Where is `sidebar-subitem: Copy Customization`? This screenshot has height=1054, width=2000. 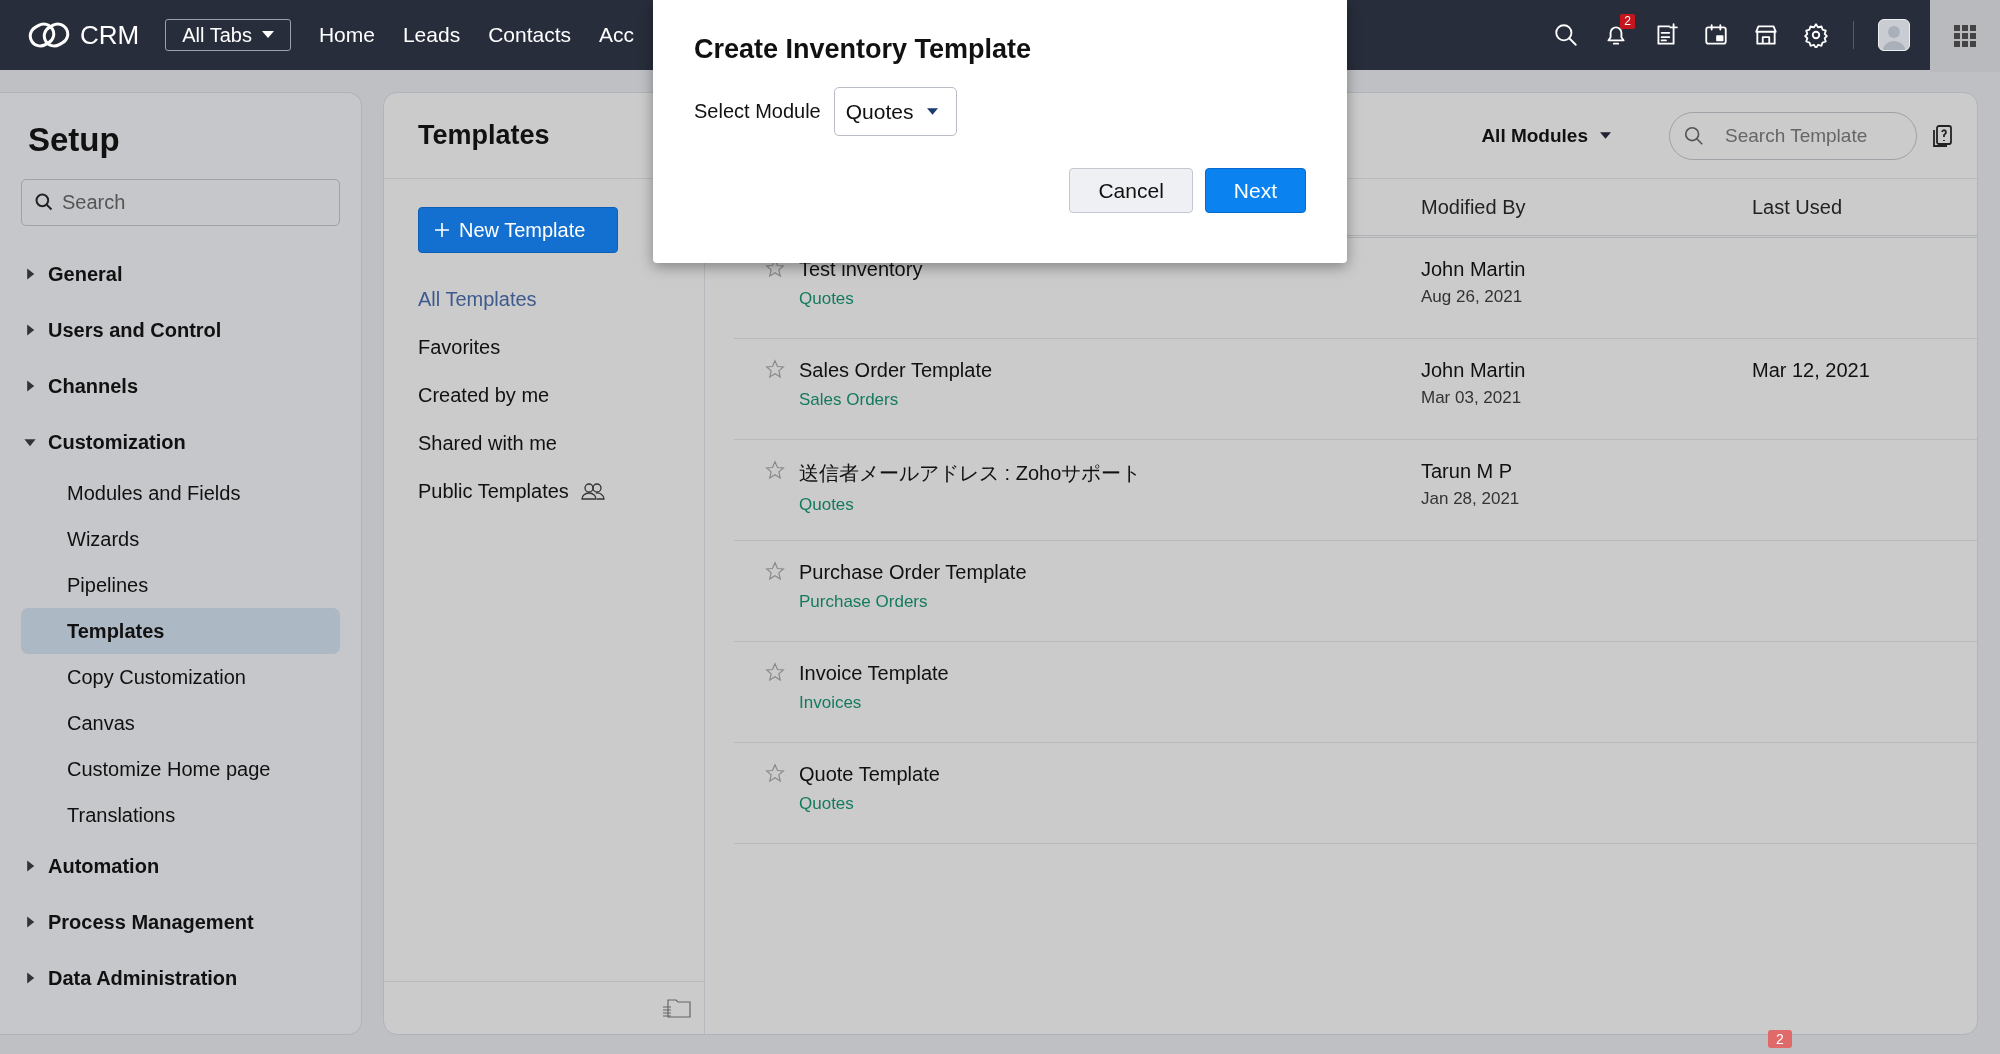 sidebar-subitem: Copy Customization is located at coordinates (180, 677).